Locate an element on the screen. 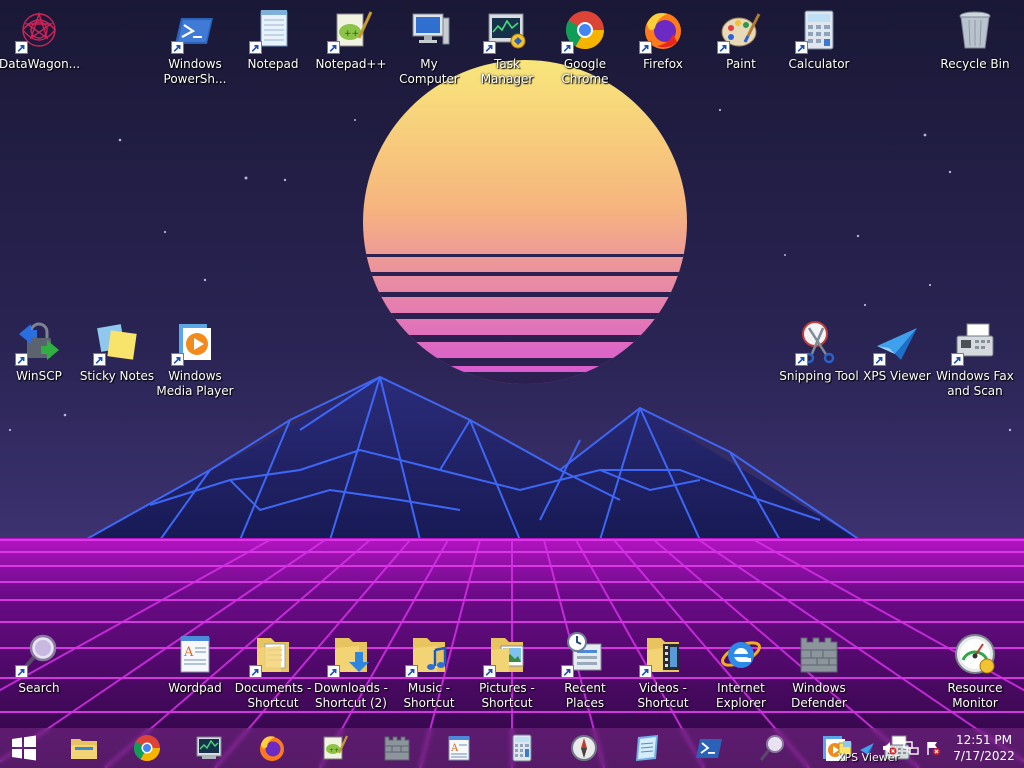 This screenshot has width=1024, height=768. winscp-lock-icon is located at coordinates (39, 342).